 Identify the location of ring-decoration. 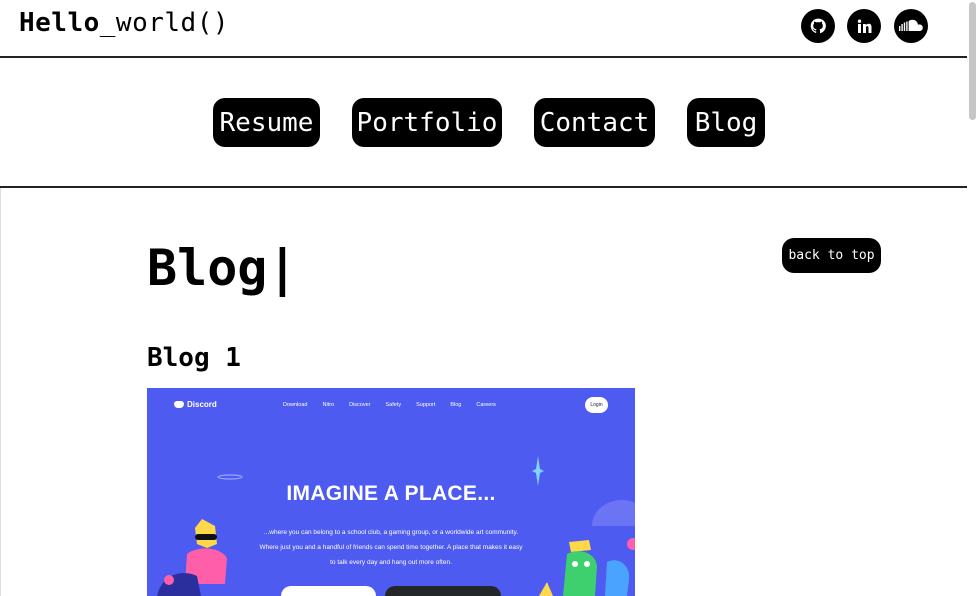
(230, 477).